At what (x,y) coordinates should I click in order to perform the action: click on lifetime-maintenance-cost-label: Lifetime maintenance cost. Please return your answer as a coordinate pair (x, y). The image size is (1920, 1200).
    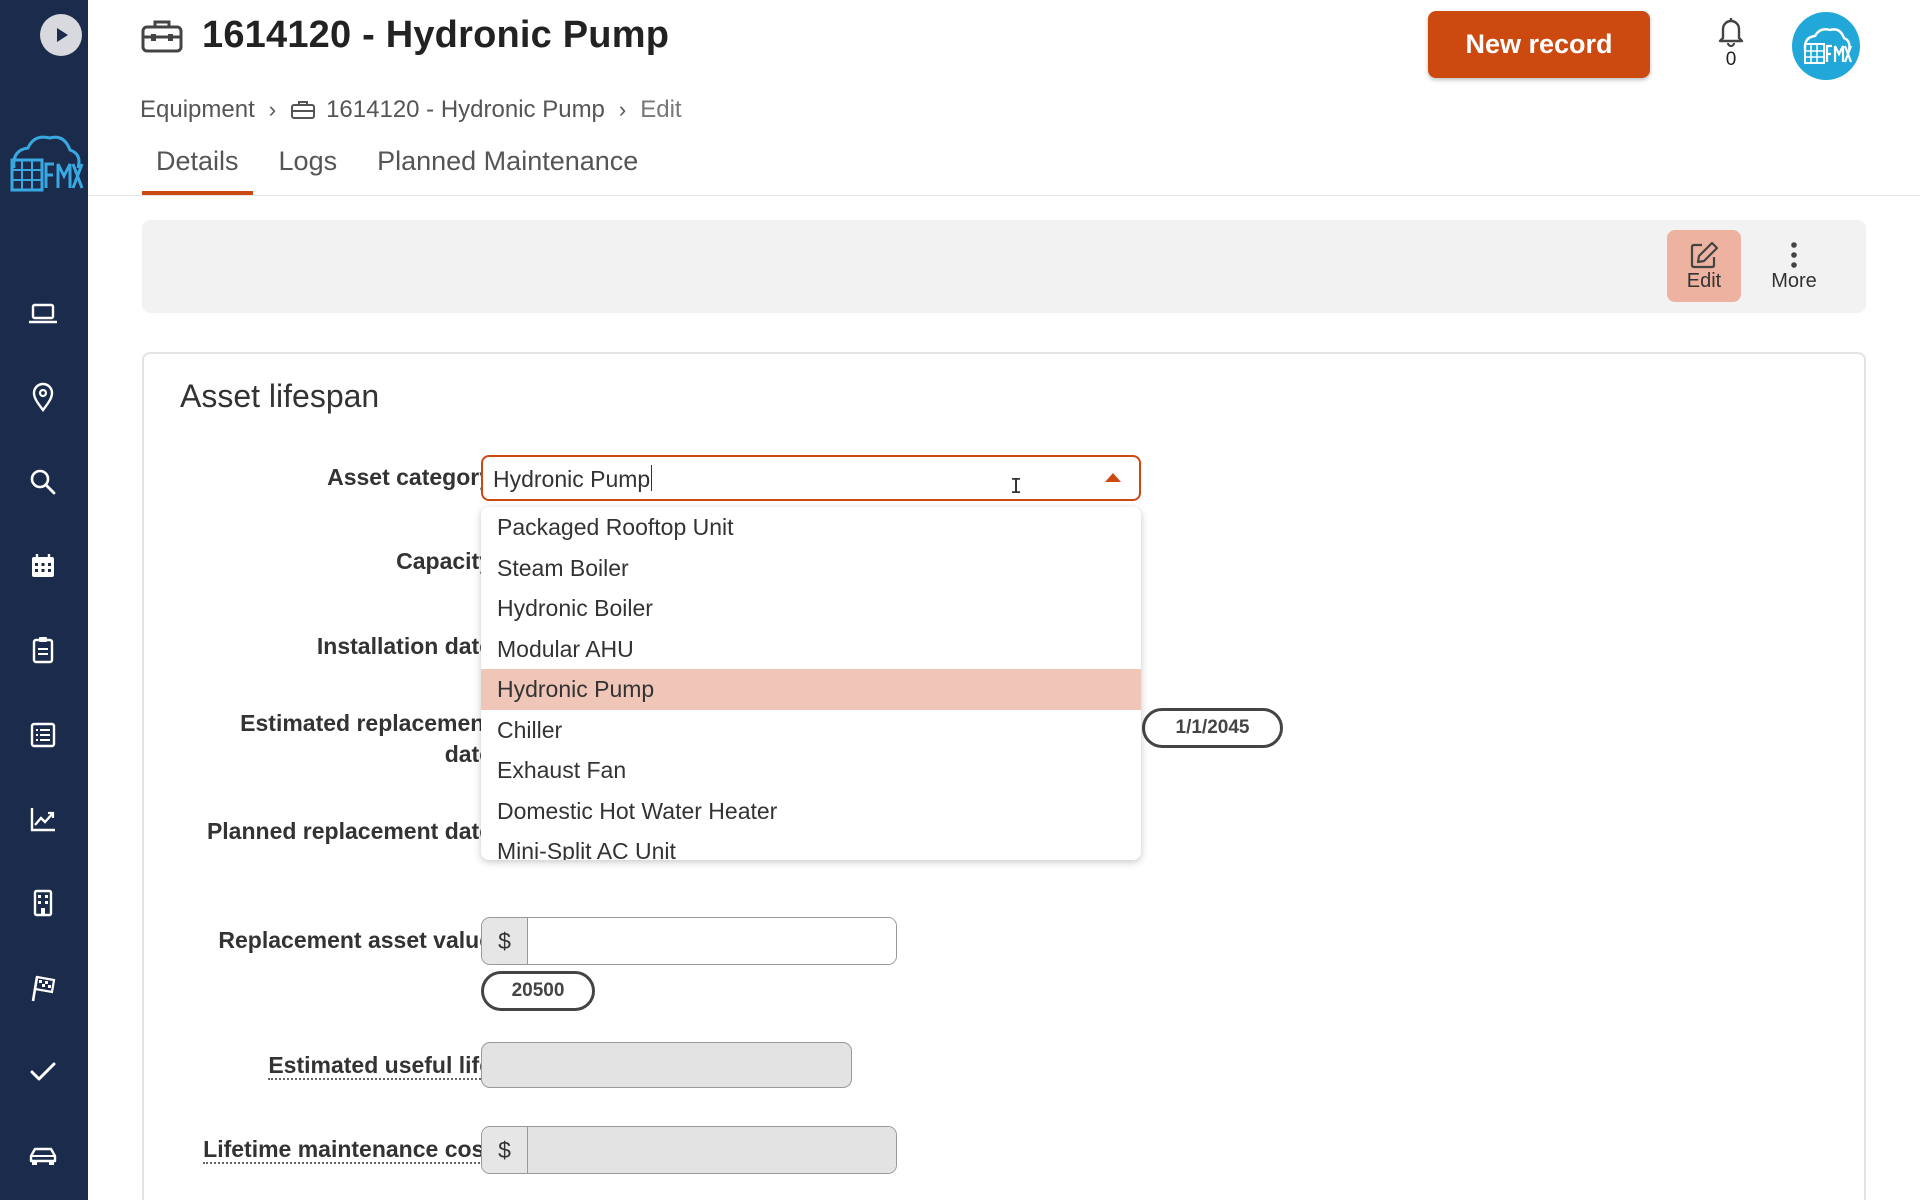
    Looking at the image, I should click on (347, 1149).